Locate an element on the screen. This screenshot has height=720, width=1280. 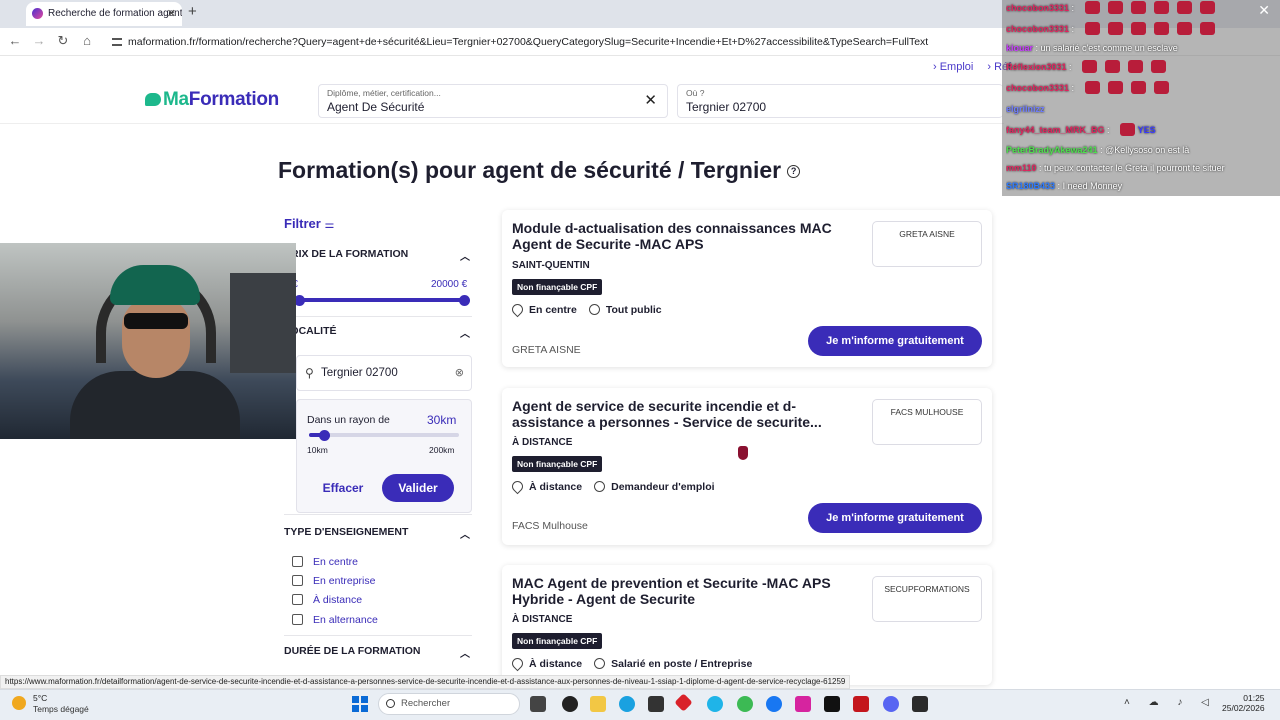
chat-user: mm110 is located at coordinates (1021, 168).